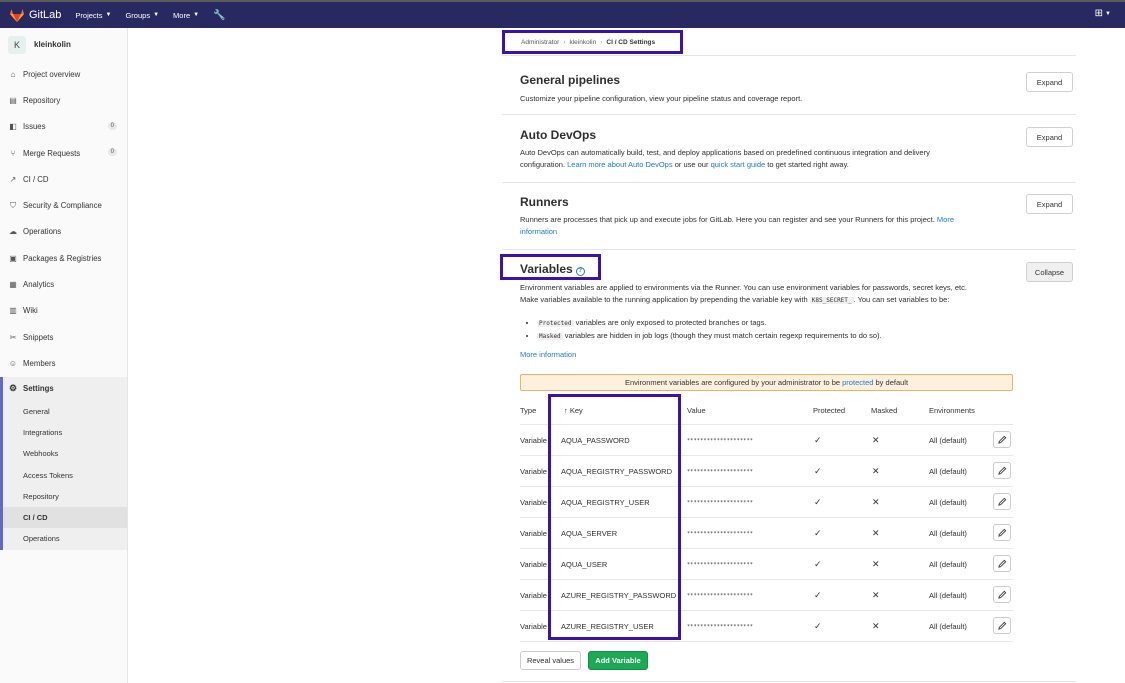  Describe the element at coordinates (34, 127) in the screenshot. I see `sidebar-item-label: Issues` at that location.